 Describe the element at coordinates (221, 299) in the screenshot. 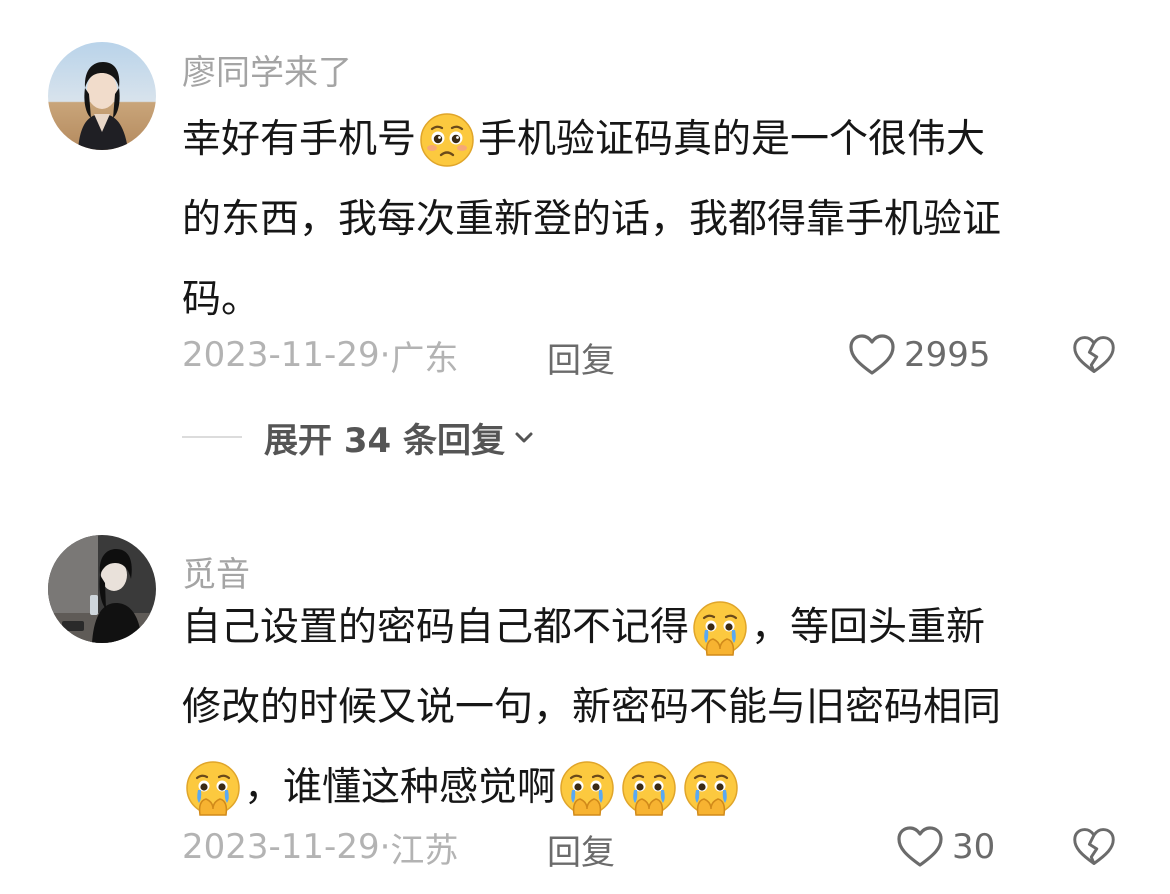

I see `comment-text-segment: 码。` at that location.